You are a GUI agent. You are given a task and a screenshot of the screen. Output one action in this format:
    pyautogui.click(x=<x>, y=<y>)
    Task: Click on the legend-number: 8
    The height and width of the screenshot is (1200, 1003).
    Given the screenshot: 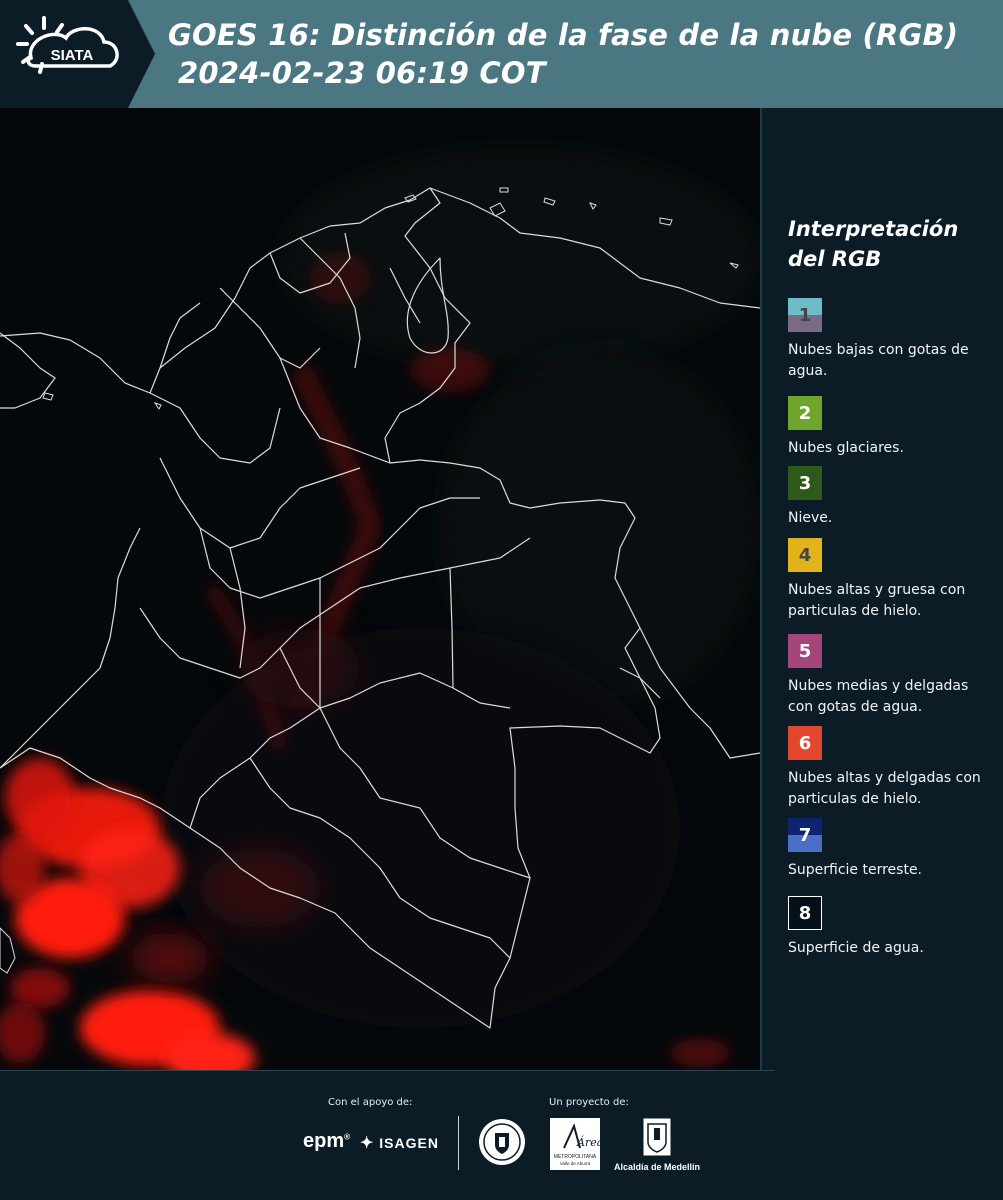 What is the action you would take?
    pyautogui.click(x=805, y=913)
    